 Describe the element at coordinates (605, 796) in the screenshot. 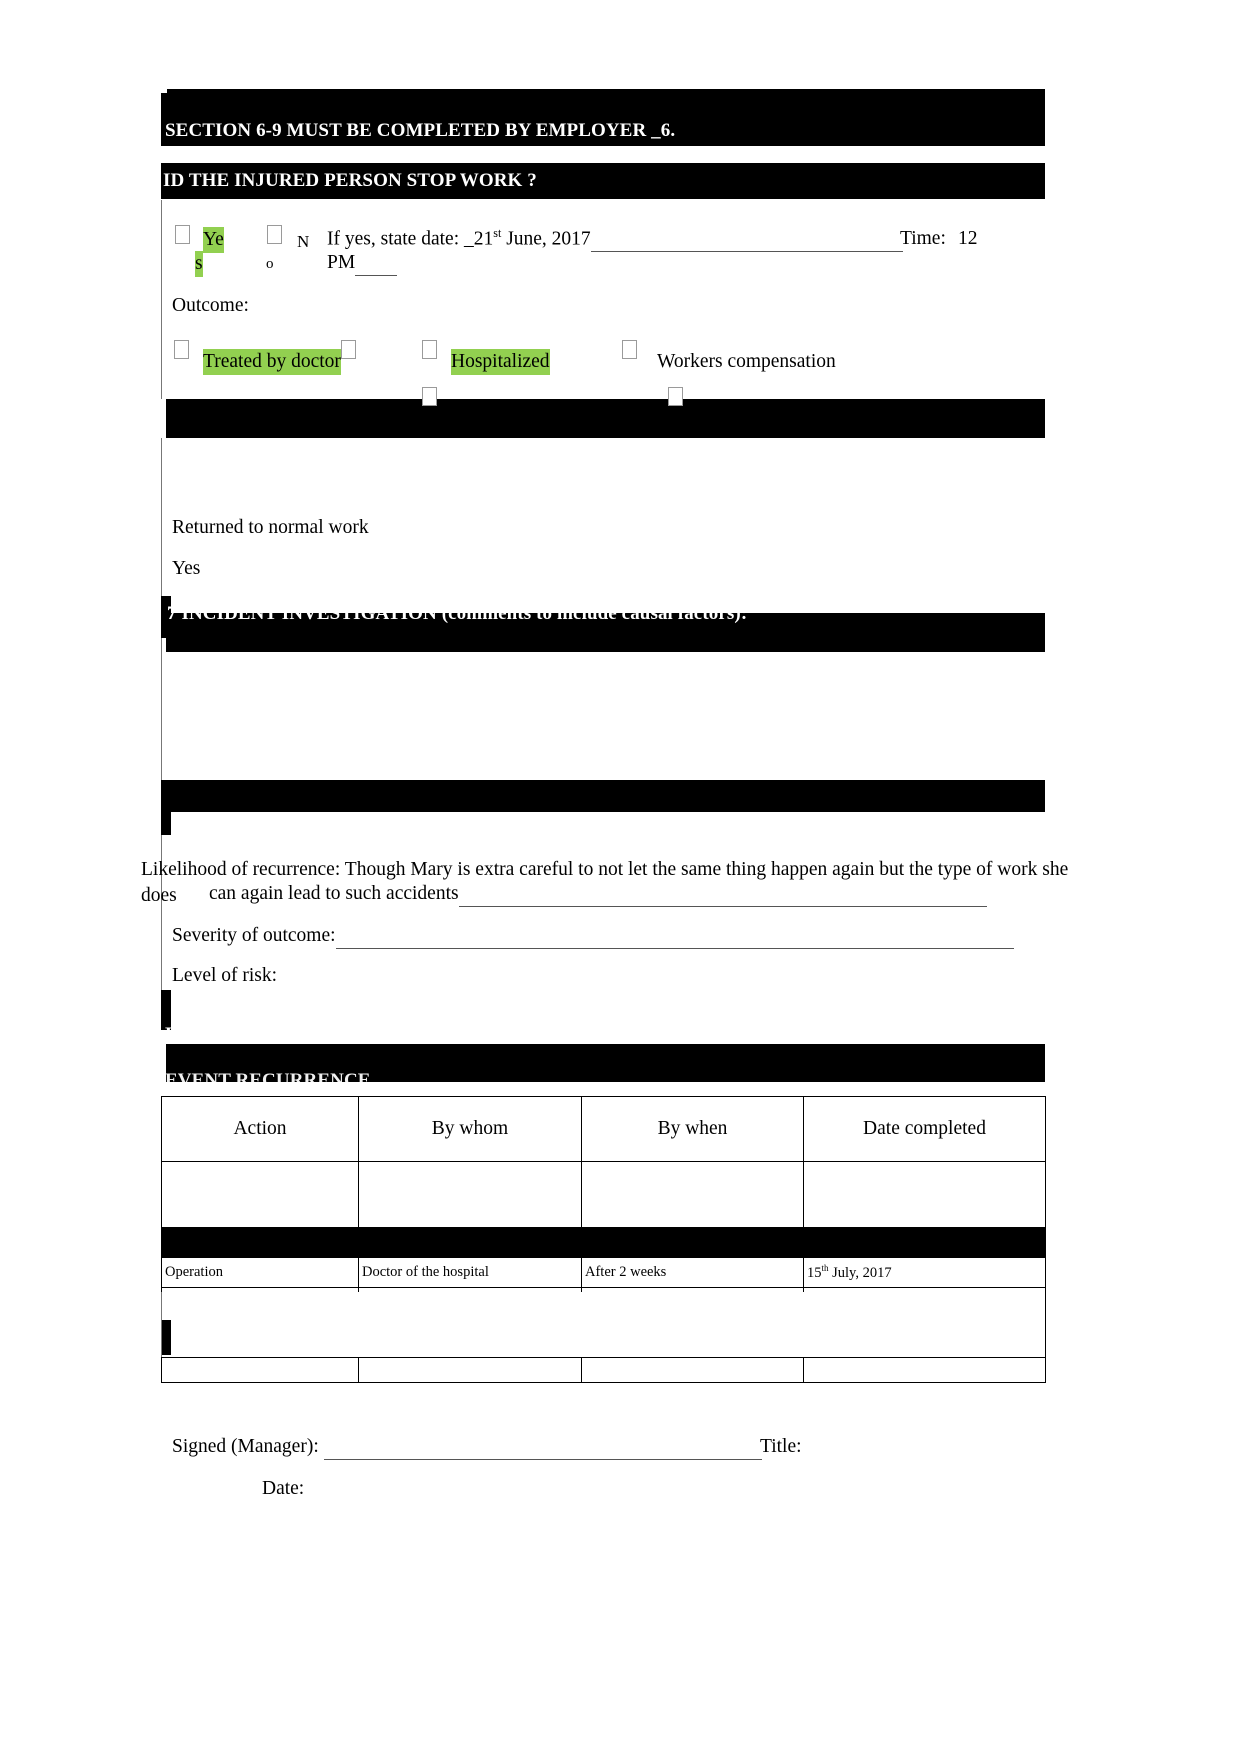

I see `section7-lower-black-band` at that location.